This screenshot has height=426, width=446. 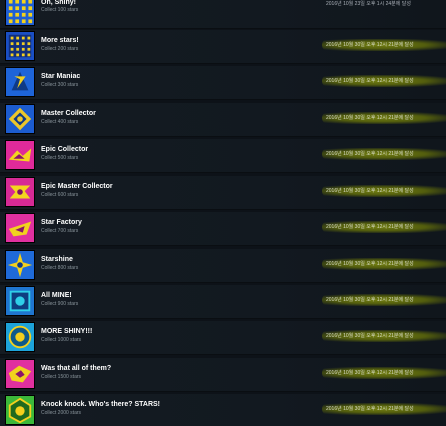 What do you see at coordinates (20, 82) in the screenshot?
I see `star-maniac-icon` at bounding box center [20, 82].